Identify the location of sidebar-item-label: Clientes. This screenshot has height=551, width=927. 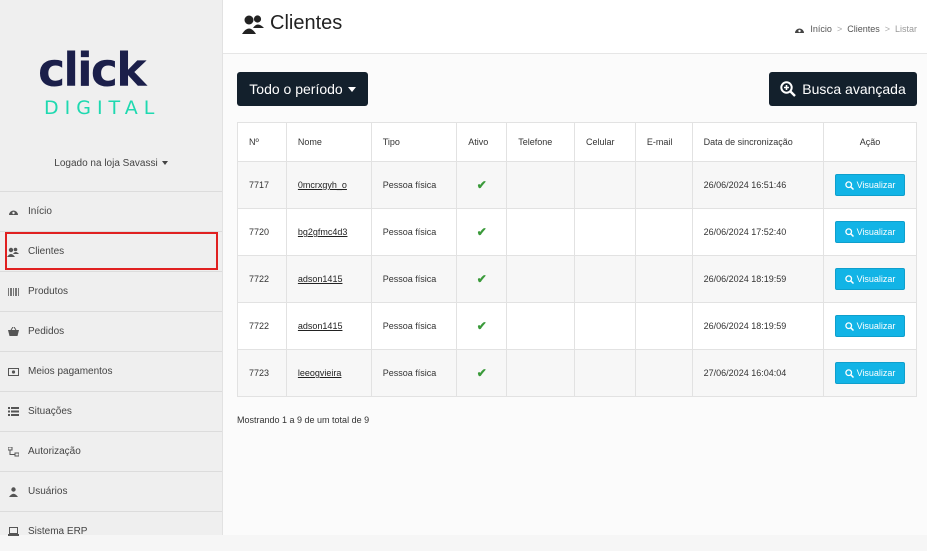
(46, 251).